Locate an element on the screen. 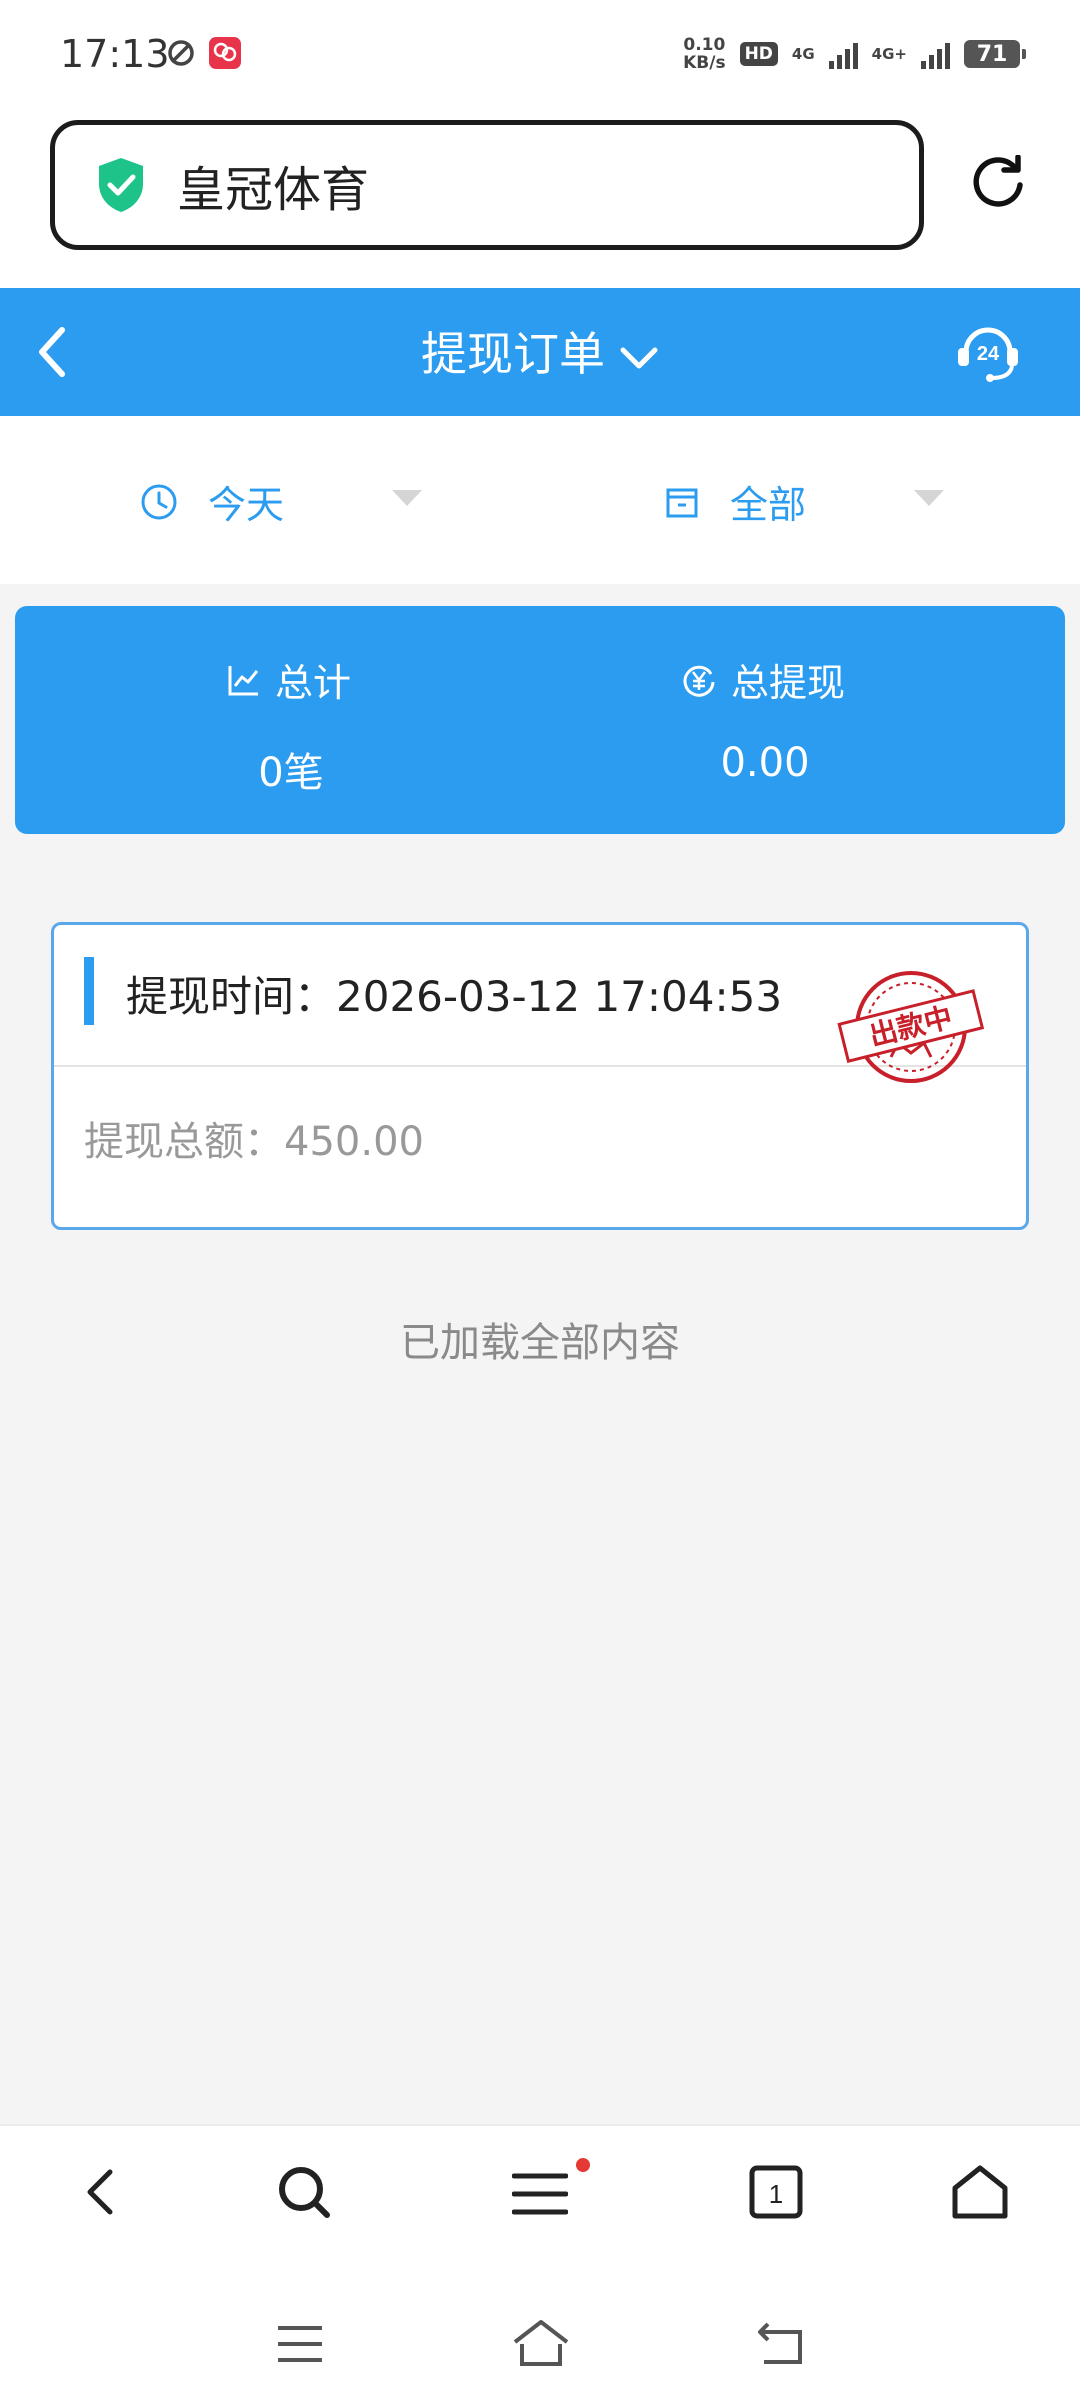 This screenshot has width=1080, height=2400. battery-icon: 71 is located at coordinates (995, 54).